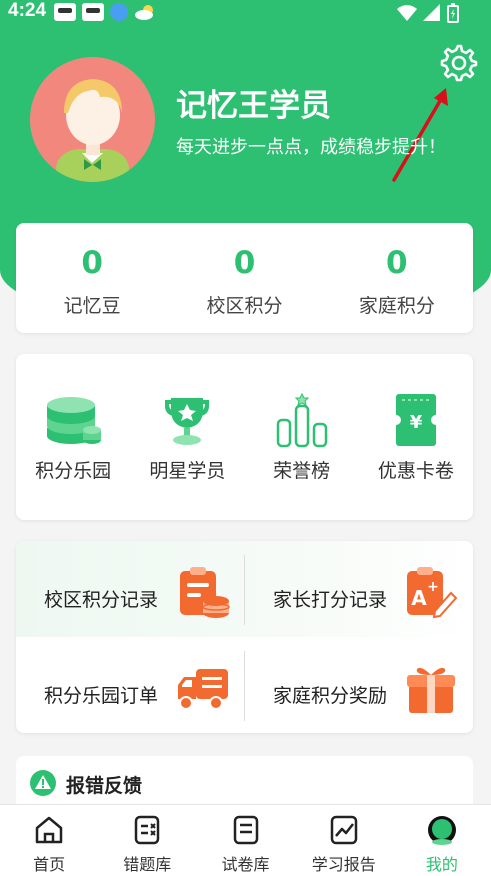 The width and height of the screenshot is (491, 876). What do you see at coordinates (101, 600) in the screenshot?
I see `record-label: 校区积分记录` at bounding box center [101, 600].